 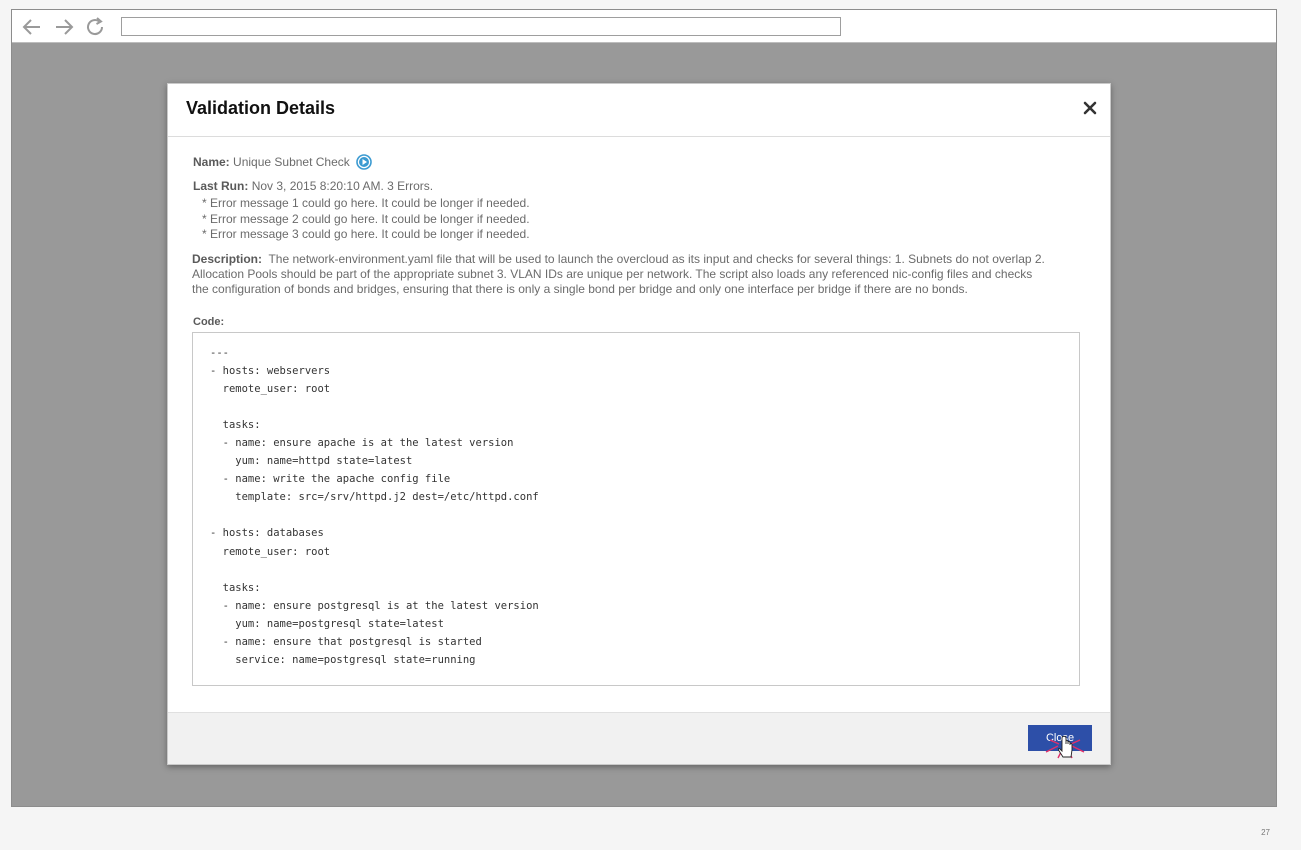 I want to click on play-circle-icon, so click(x=363, y=162).